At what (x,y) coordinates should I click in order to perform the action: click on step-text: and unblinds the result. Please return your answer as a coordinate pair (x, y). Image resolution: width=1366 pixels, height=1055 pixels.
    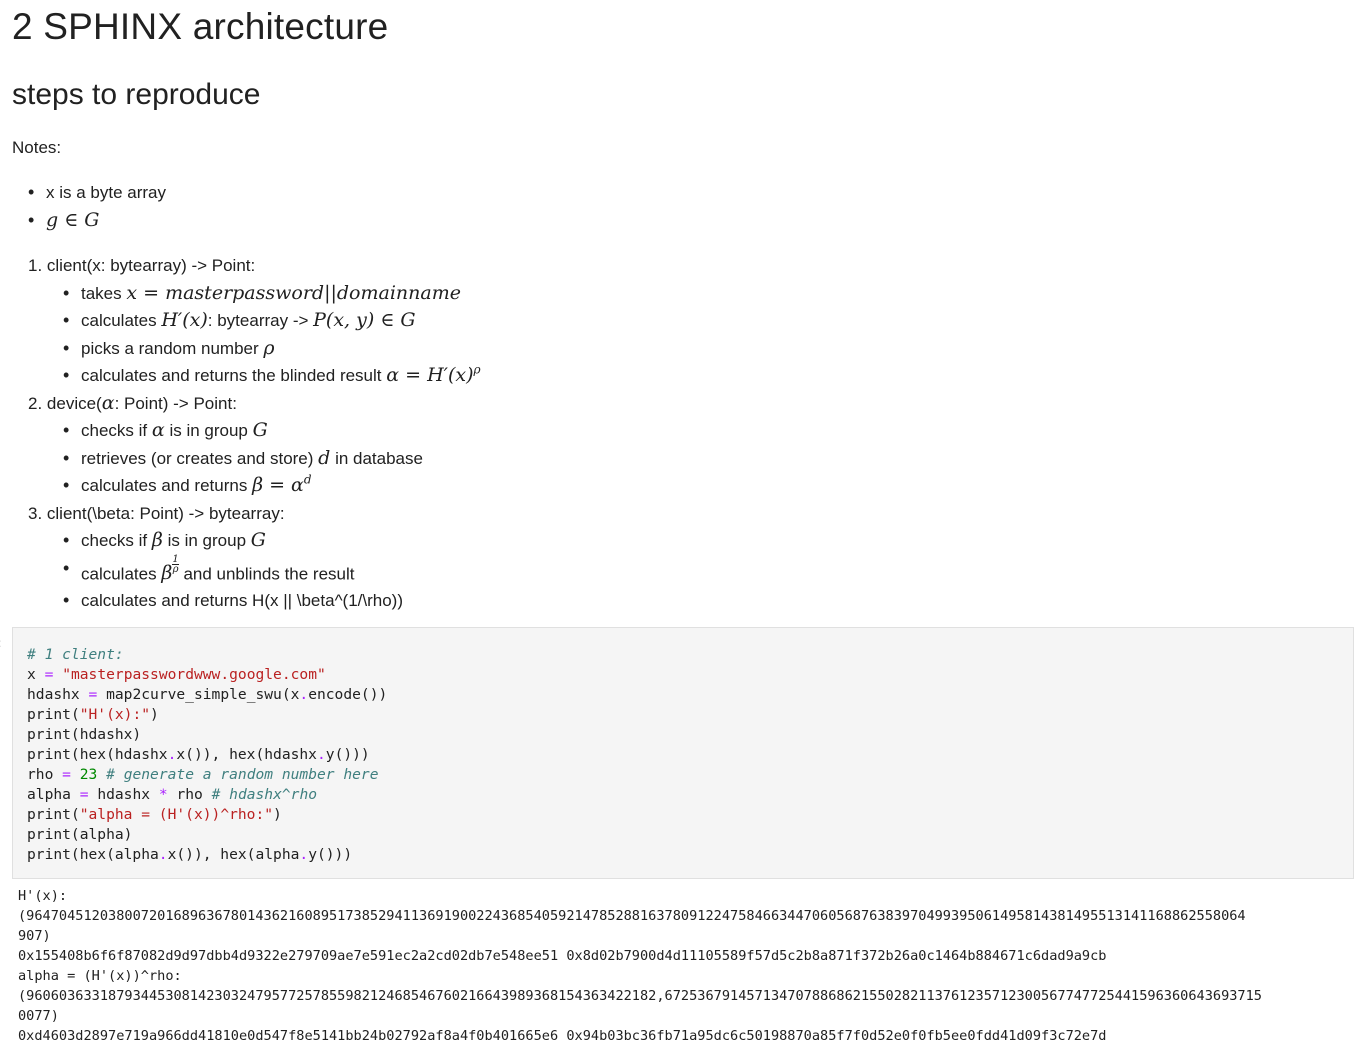
    Looking at the image, I should click on (269, 573).